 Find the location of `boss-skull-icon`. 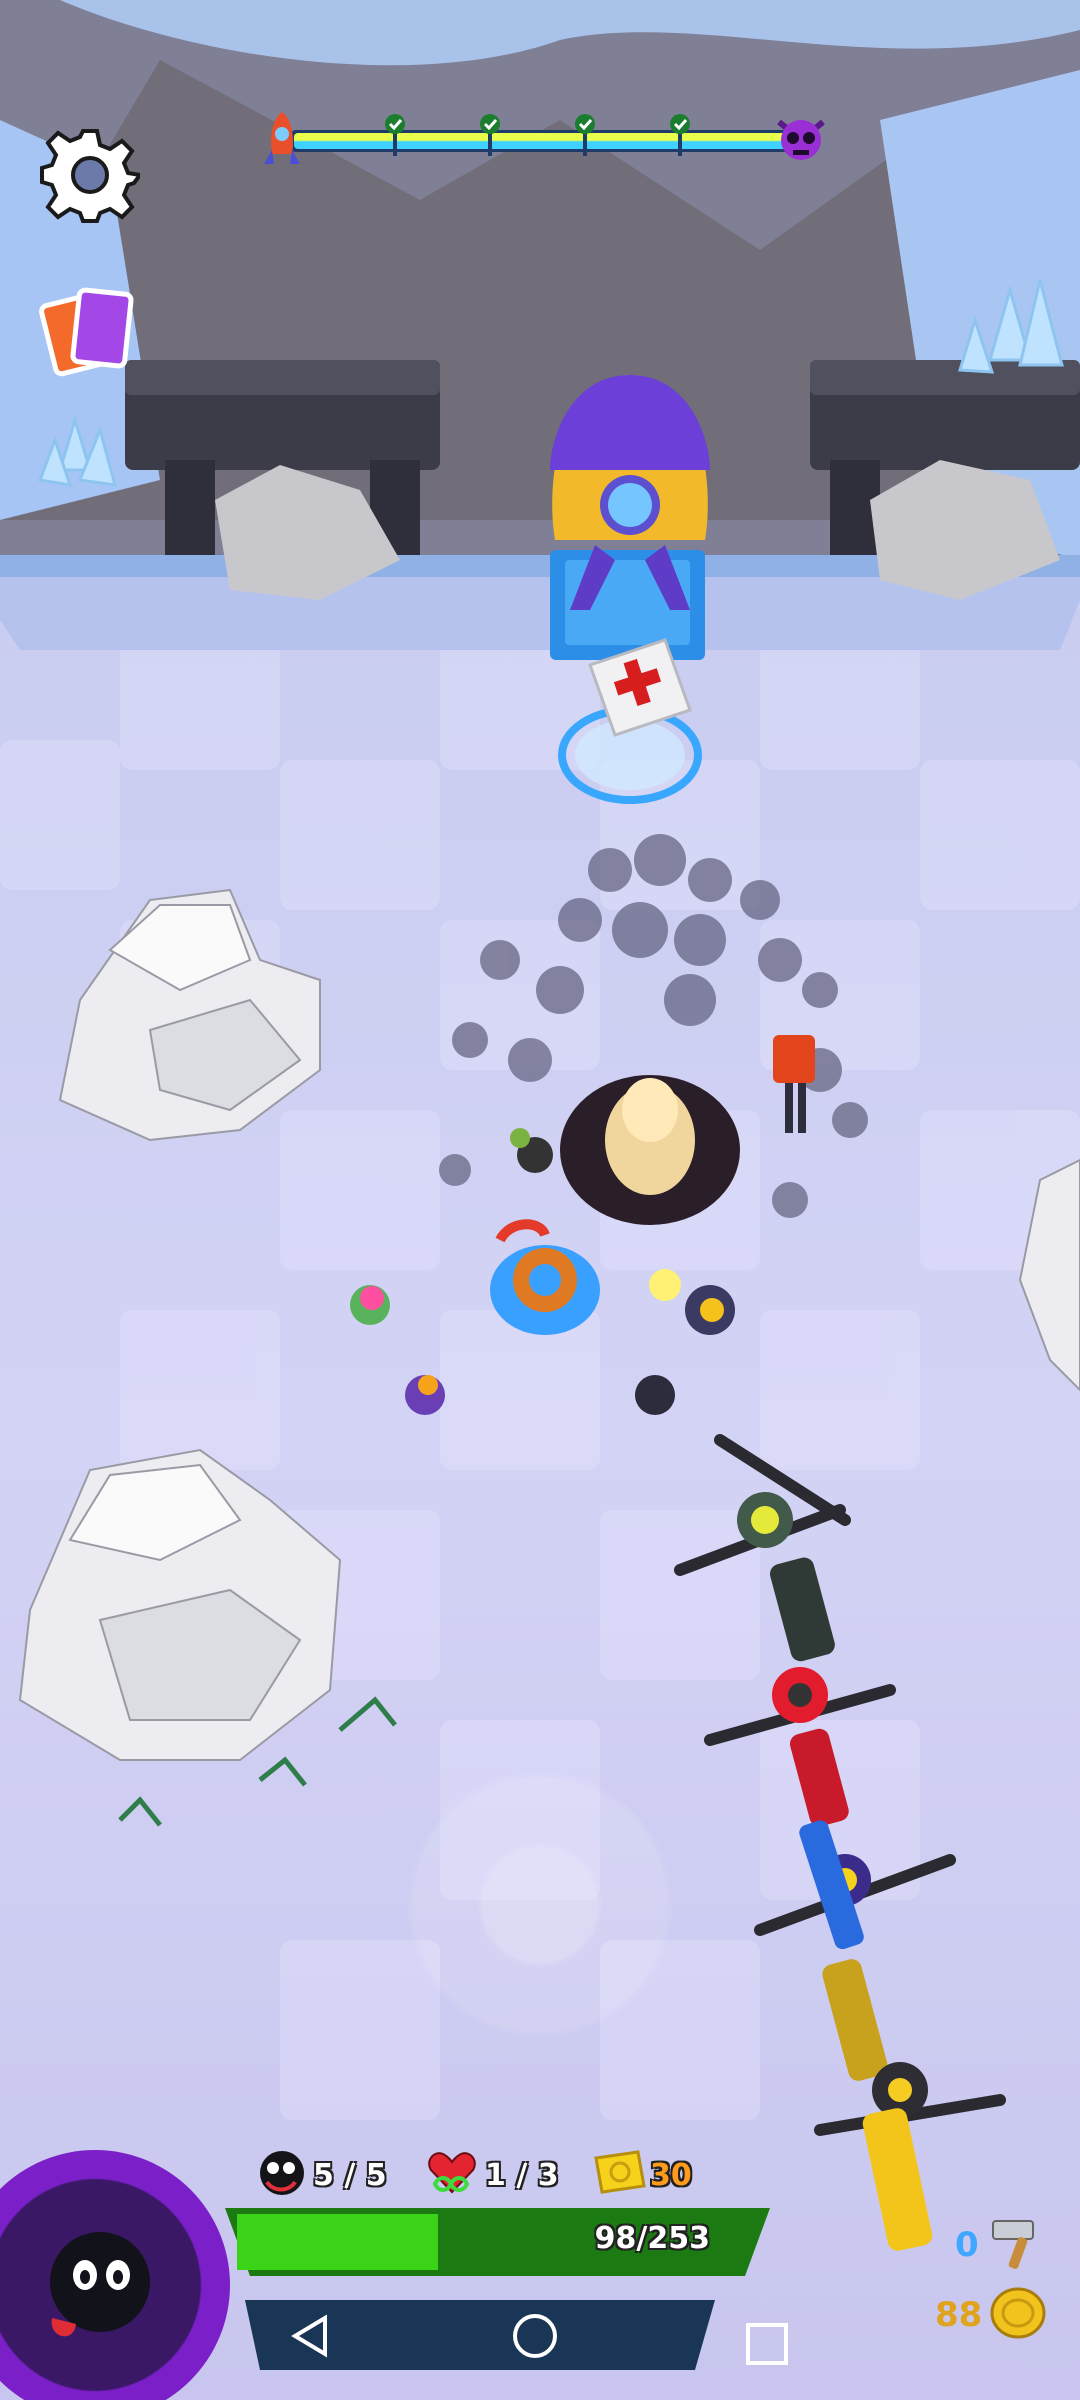

boss-skull-icon is located at coordinates (801, 141).